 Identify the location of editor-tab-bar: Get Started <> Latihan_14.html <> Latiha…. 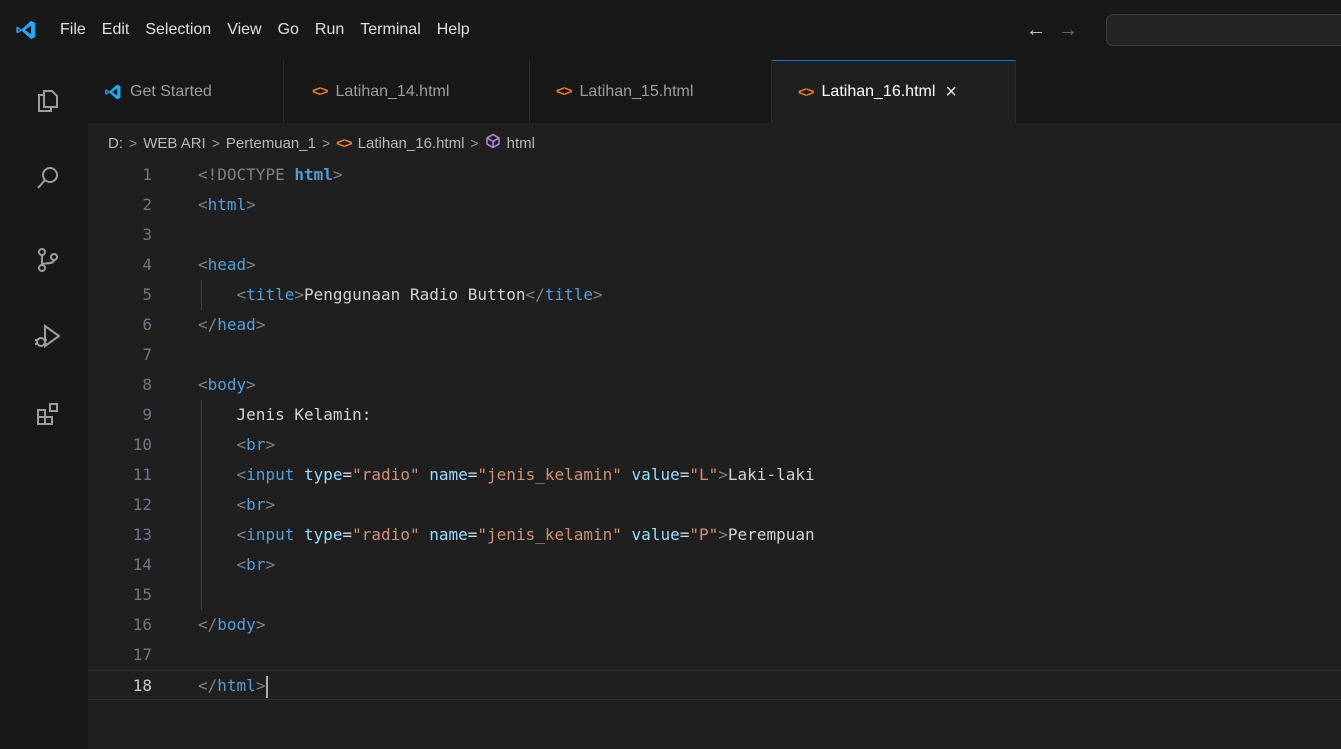
(714, 91).